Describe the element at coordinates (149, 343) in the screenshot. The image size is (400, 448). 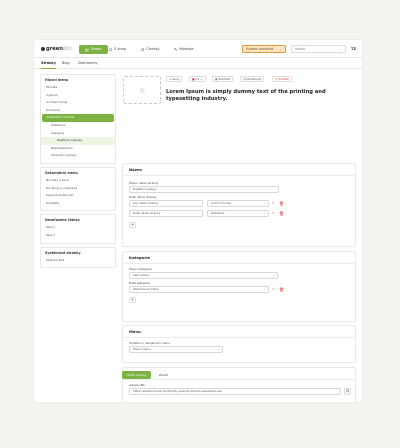
I see `menu-location-label: Umístění v navigačním menu` at that location.